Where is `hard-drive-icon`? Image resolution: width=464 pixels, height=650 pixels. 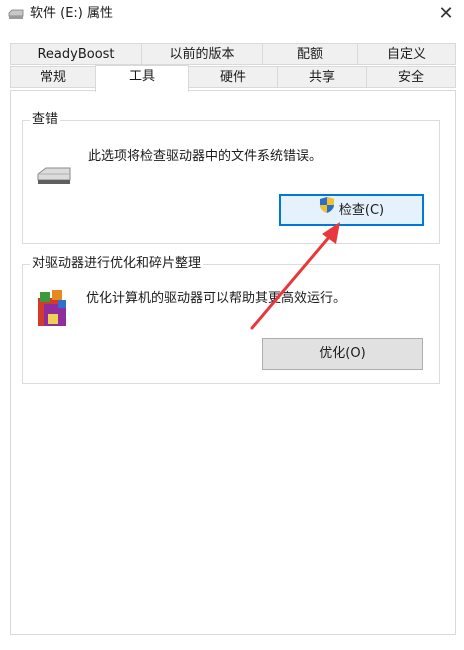 hard-drive-icon is located at coordinates (54, 178).